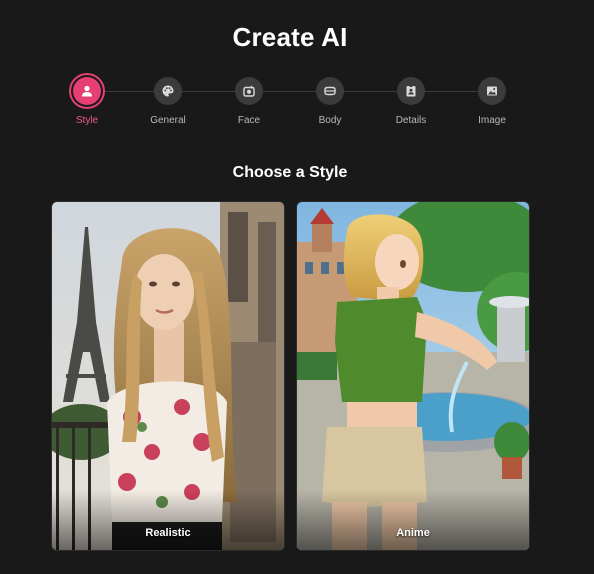 The width and height of the screenshot is (594, 574). I want to click on step-label: Image, so click(492, 120).